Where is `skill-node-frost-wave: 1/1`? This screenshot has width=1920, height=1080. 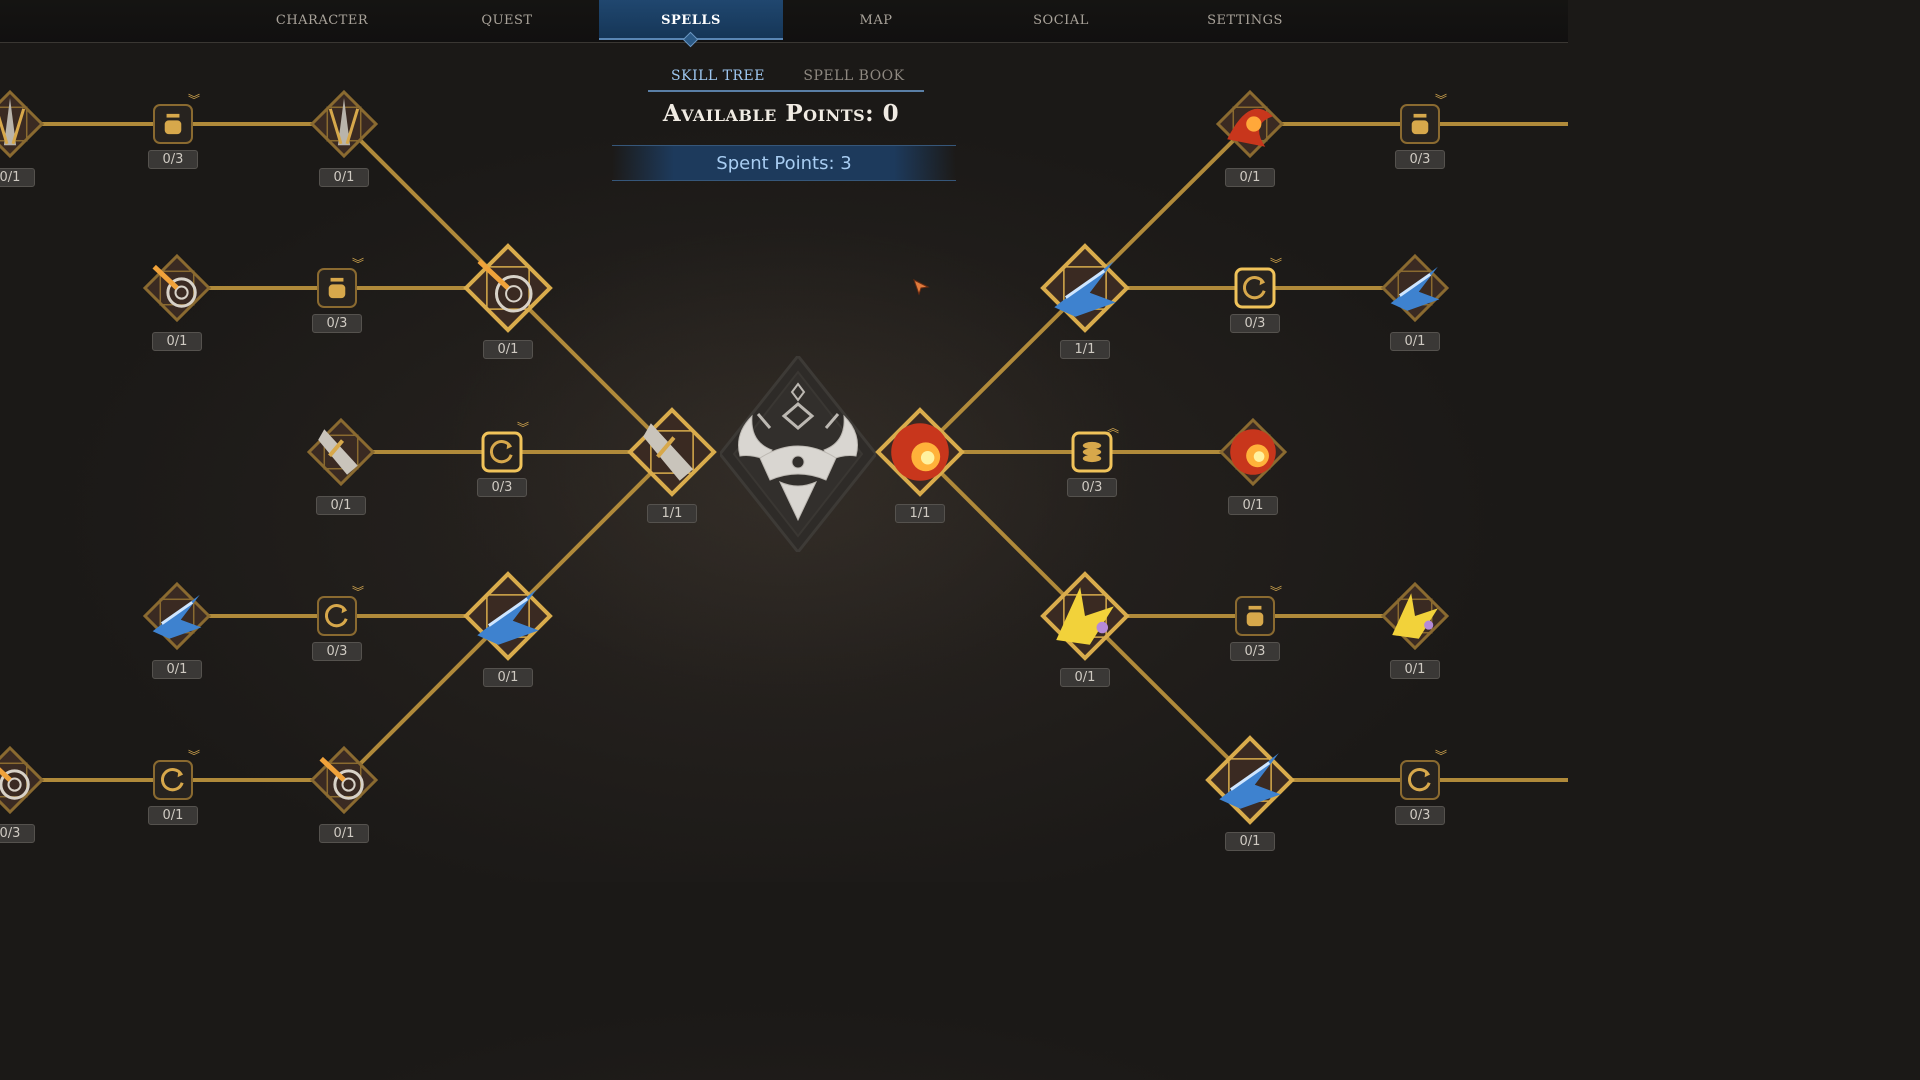 skill-node-frost-wave: 1/1 is located at coordinates (1085, 299).